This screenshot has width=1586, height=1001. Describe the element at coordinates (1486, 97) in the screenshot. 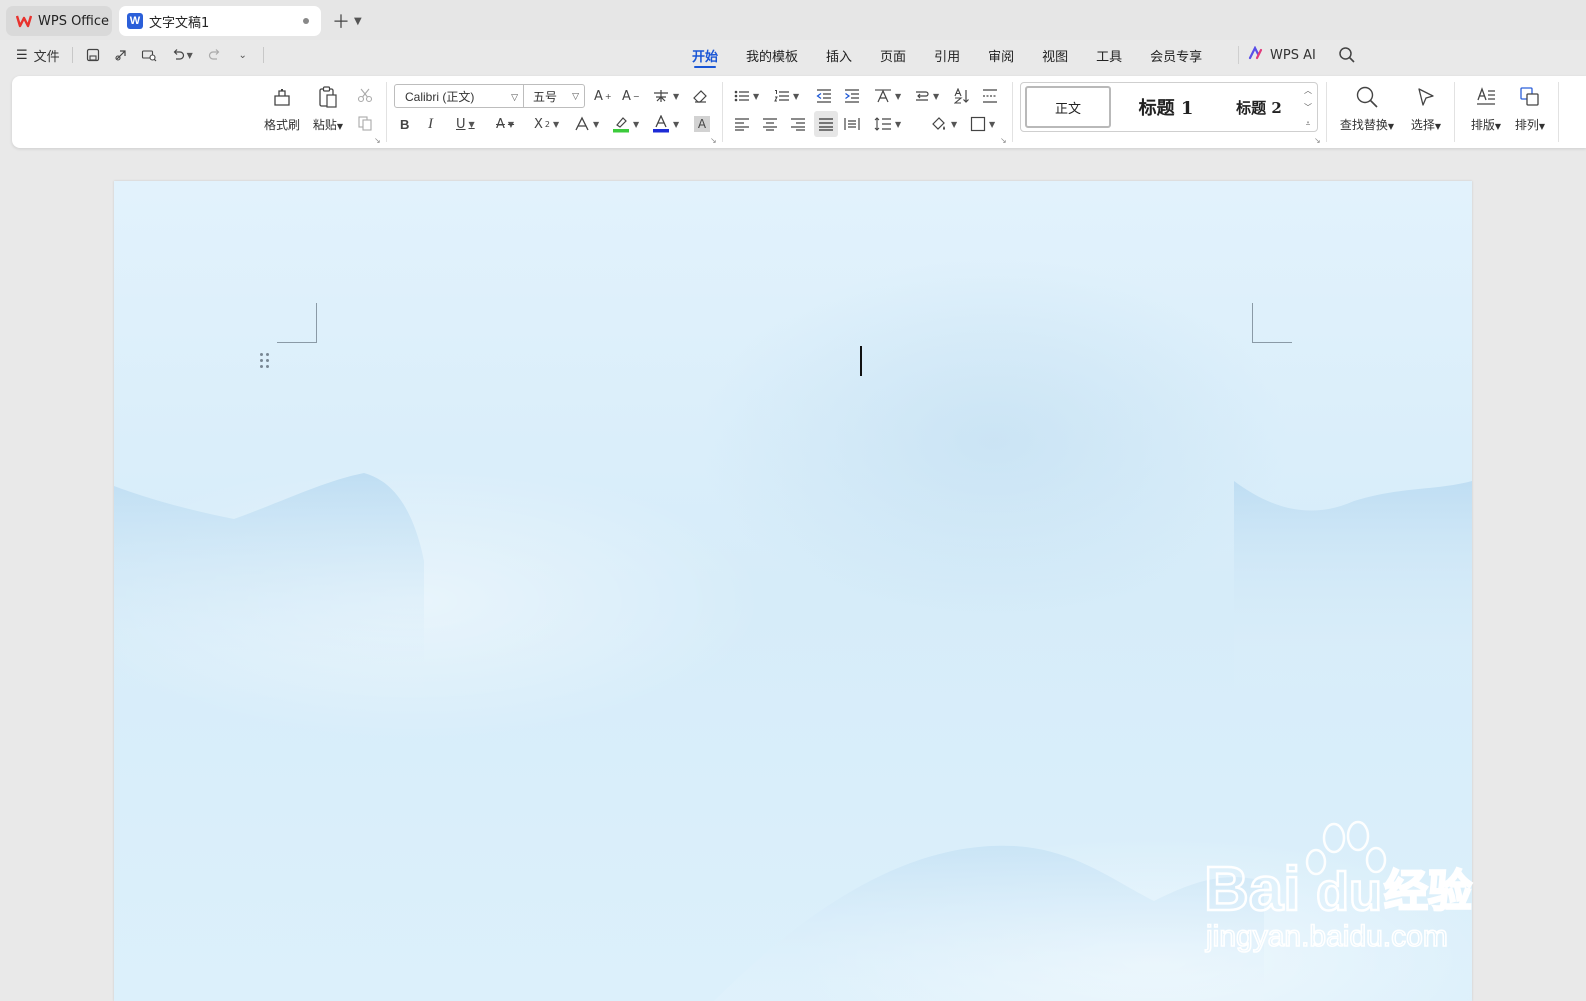

I see `text-layout-icon` at that location.